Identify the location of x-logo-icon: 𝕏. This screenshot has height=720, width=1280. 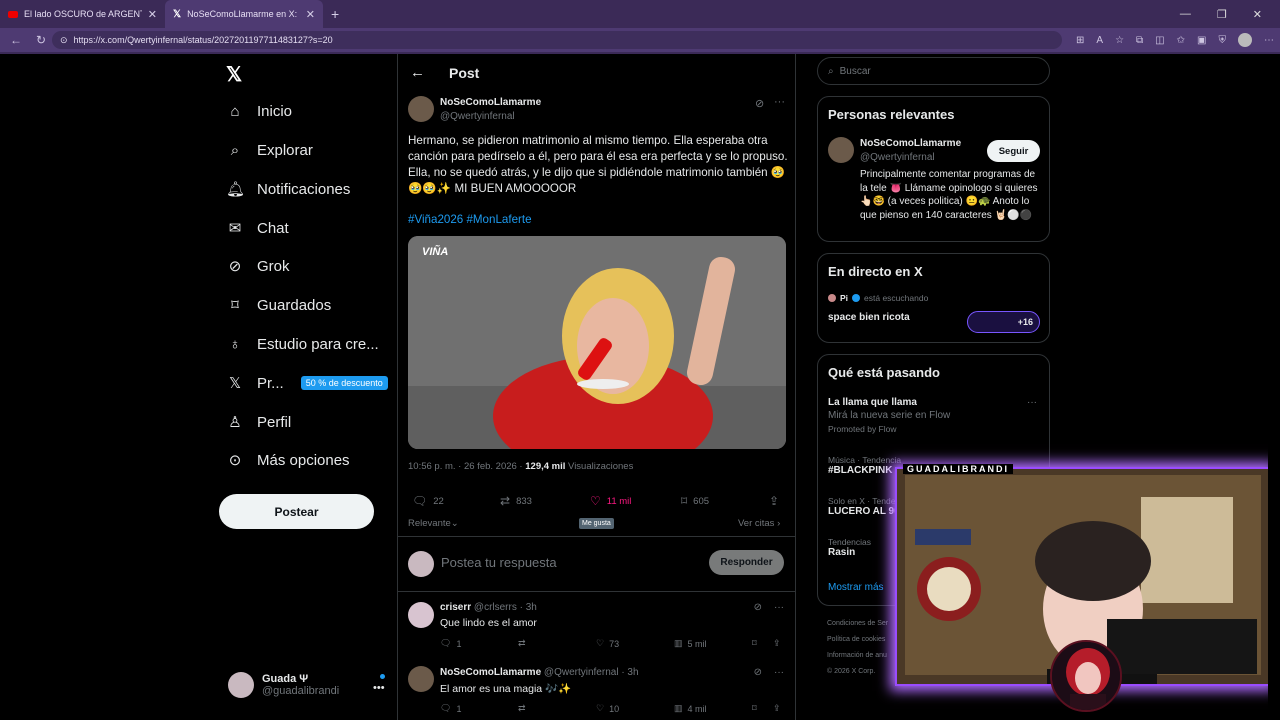
(234, 74).